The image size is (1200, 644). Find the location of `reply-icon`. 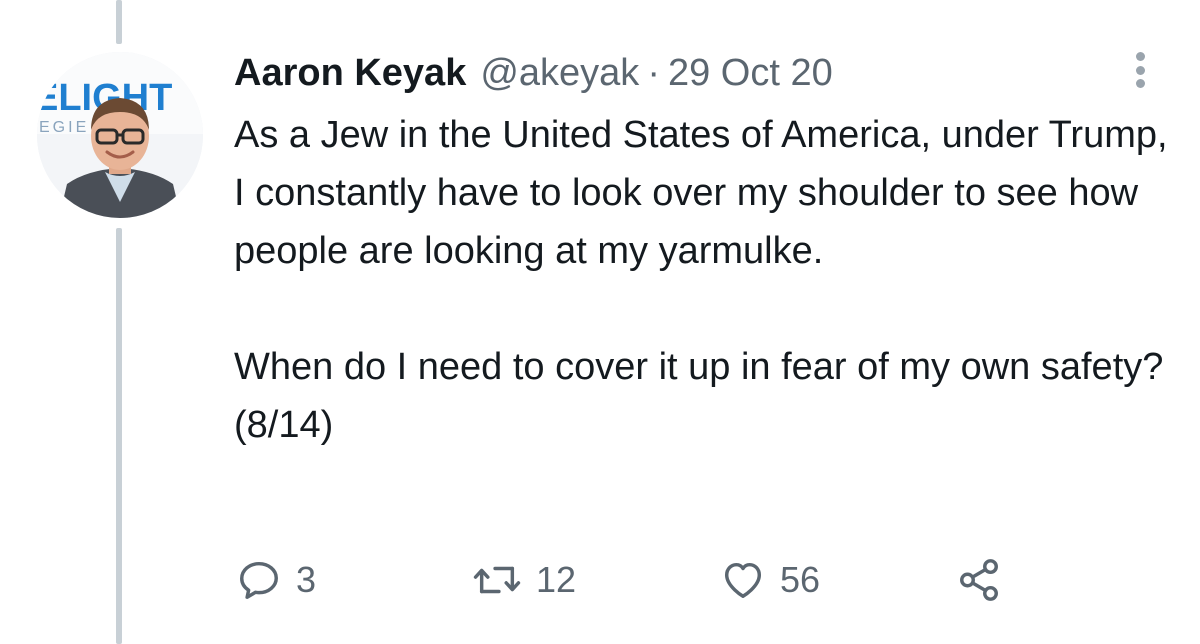

reply-icon is located at coordinates (259, 580).